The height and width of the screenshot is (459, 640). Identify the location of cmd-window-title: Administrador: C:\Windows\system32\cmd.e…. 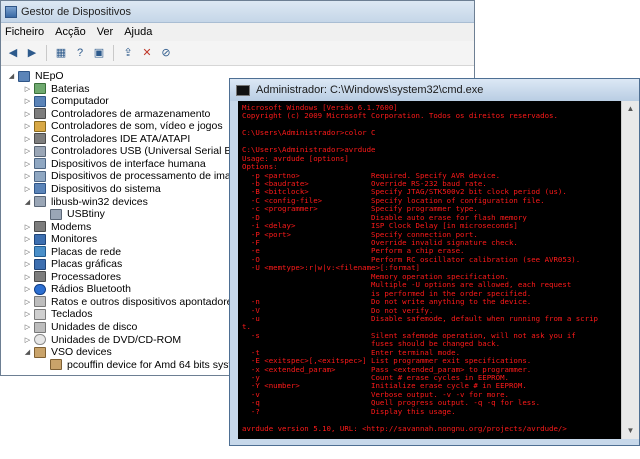
(370, 90).